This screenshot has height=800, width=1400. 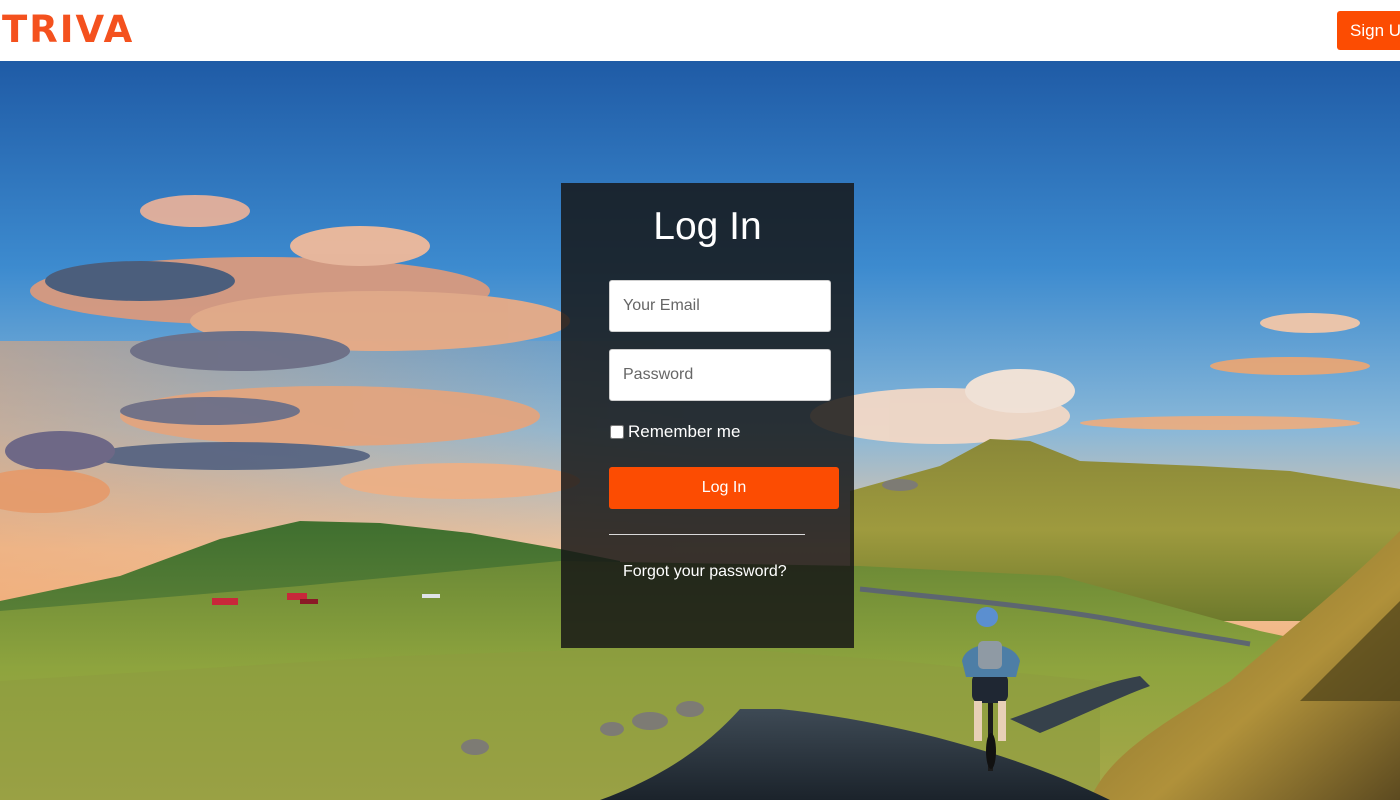 What do you see at coordinates (720, 375) in the screenshot?
I see `password-input` at bounding box center [720, 375].